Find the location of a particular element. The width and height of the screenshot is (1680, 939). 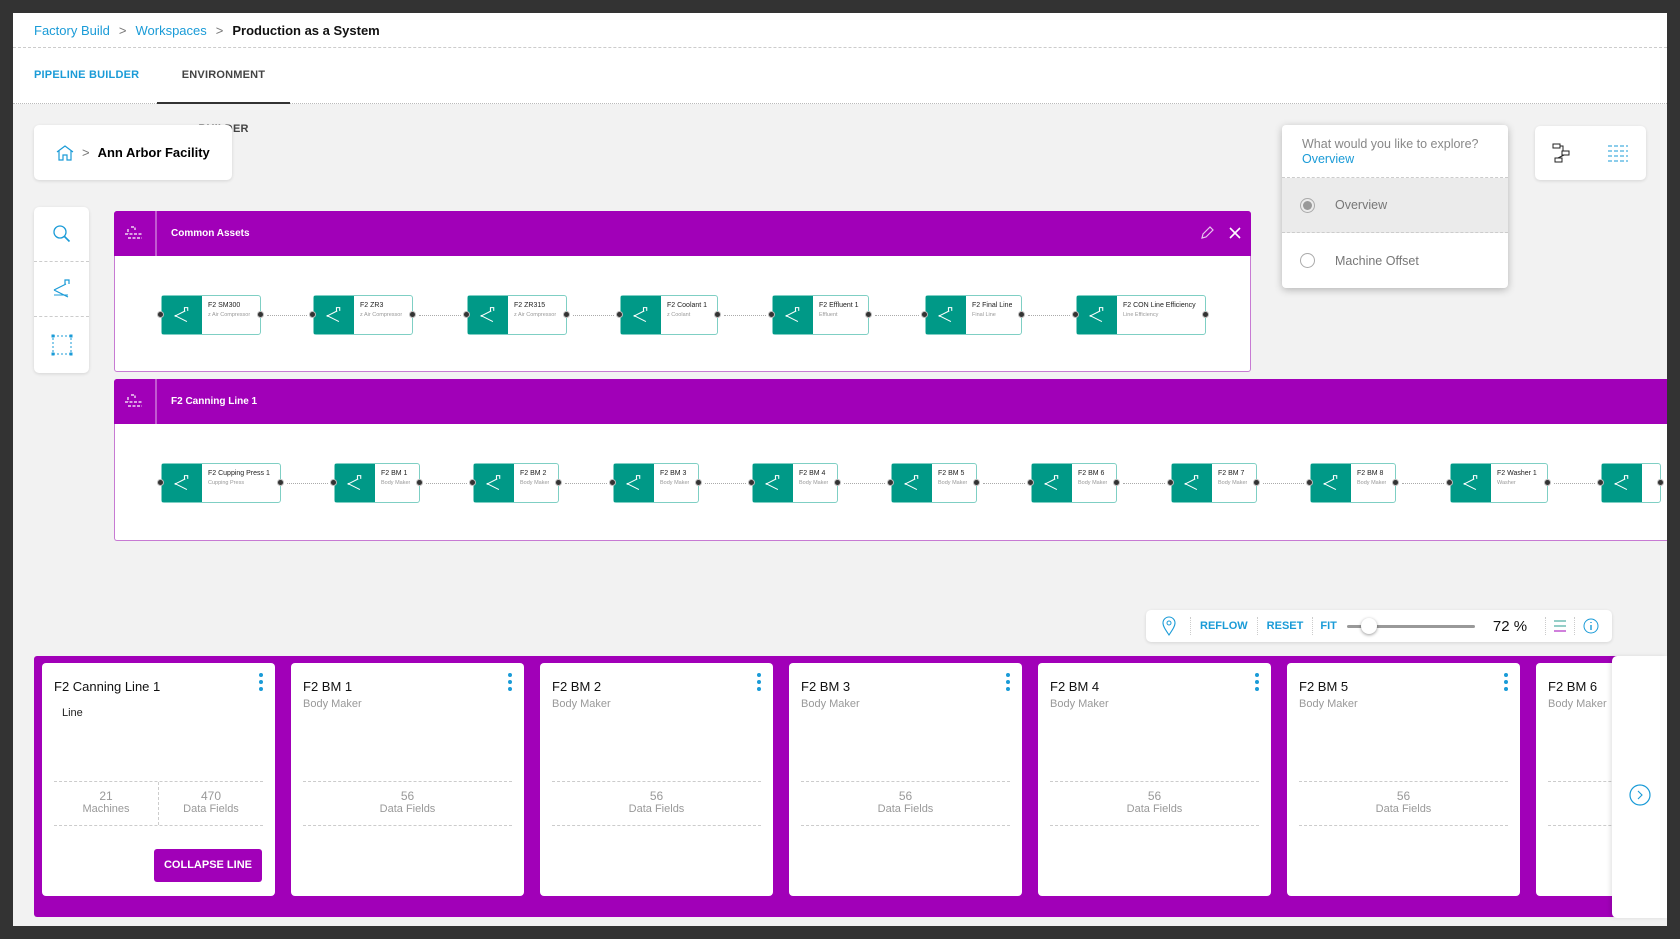

machine-node: F2 BM 8 Body Maker is located at coordinates (1353, 483).